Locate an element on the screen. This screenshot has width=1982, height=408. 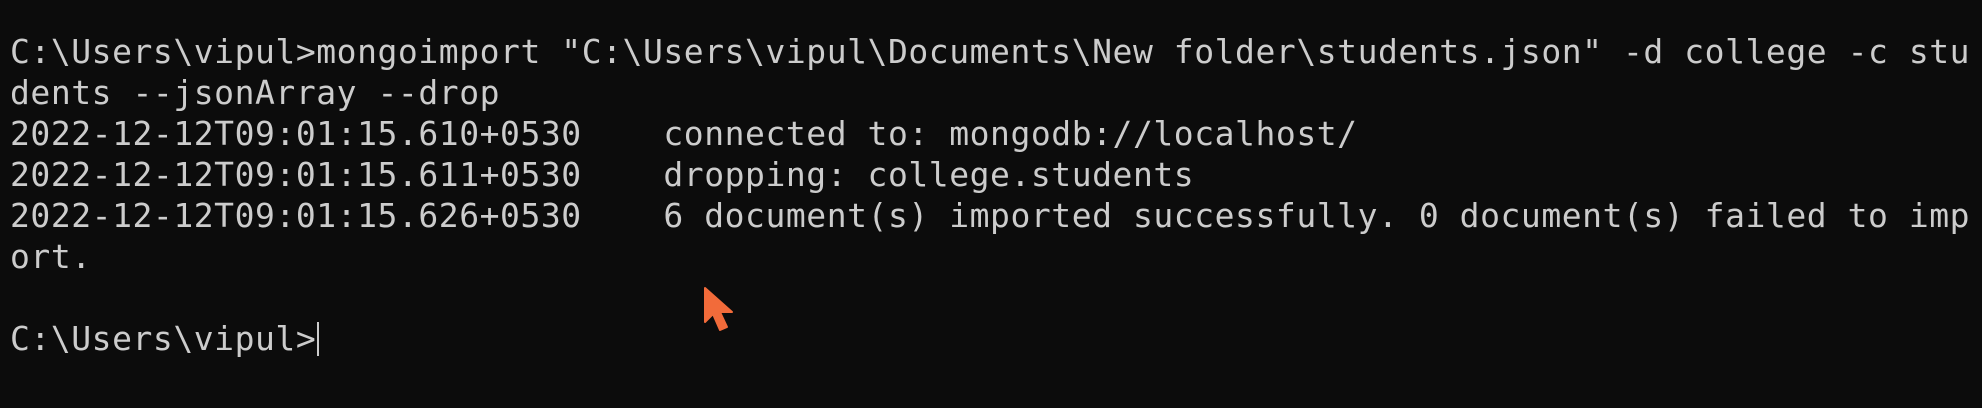
text-caret is located at coordinates (318, 338).